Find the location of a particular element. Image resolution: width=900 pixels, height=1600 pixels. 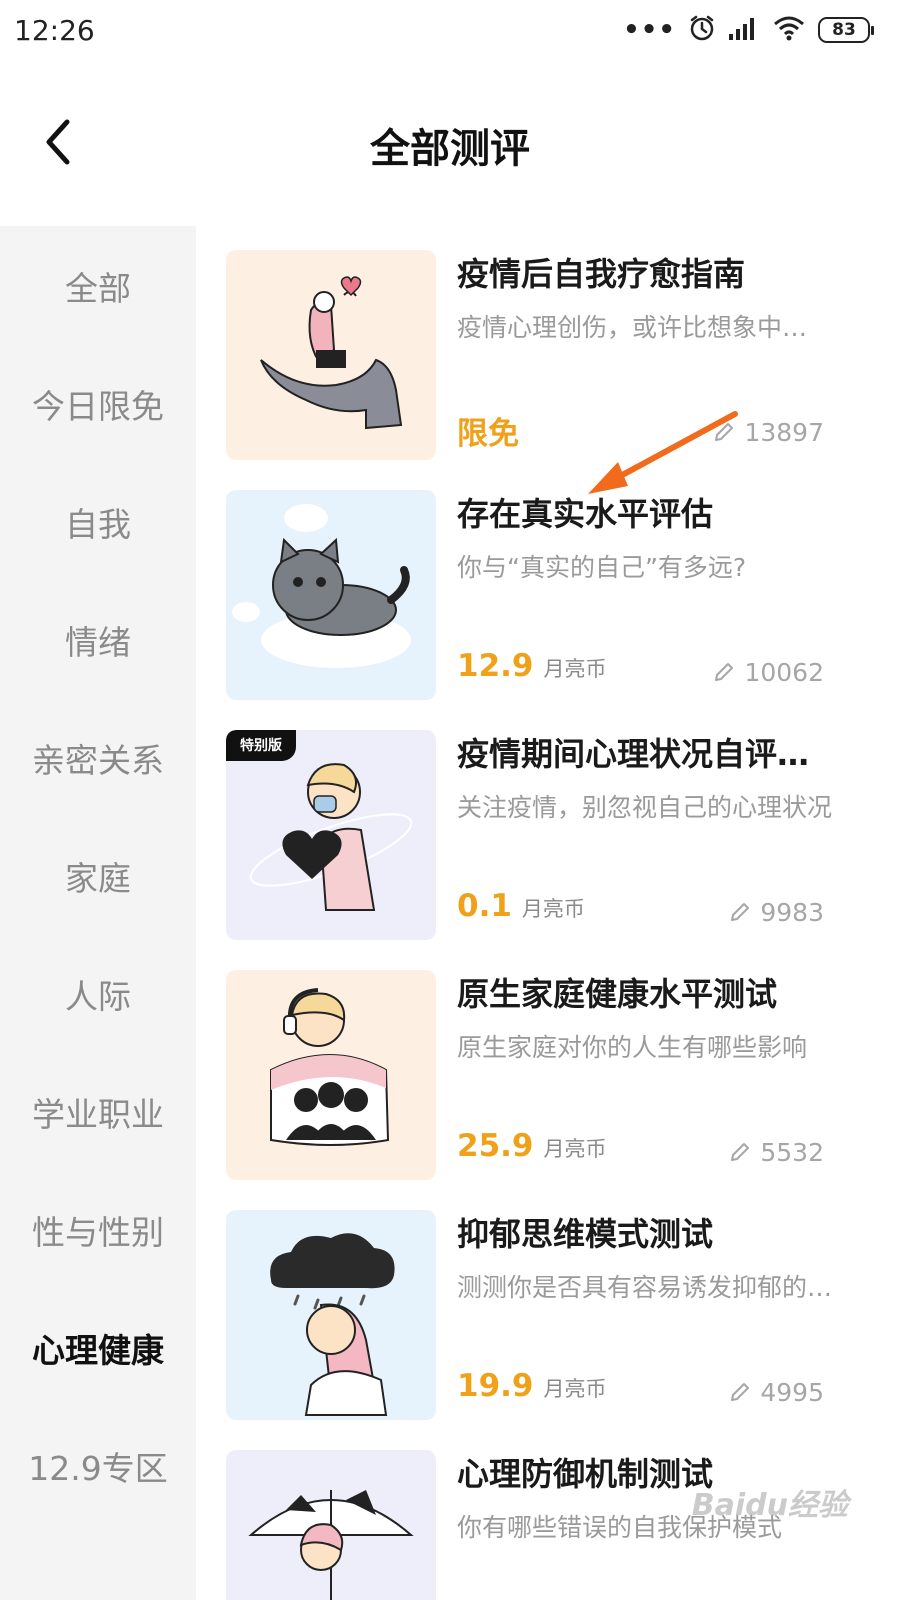

view-count: 9983 is located at coordinates (776, 912).